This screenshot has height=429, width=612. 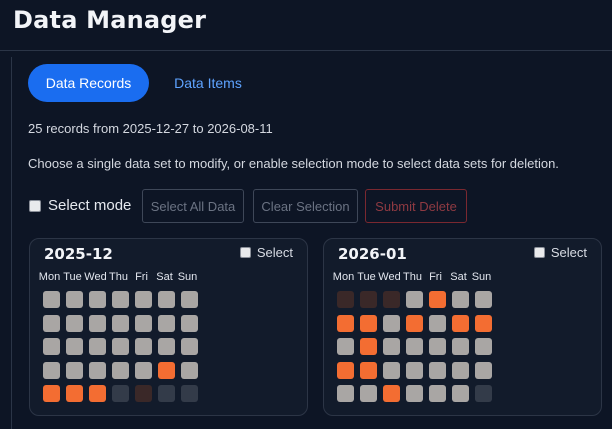 What do you see at coordinates (11, 243) in the screenshot?
I see `panel-border` at bounding box center [11, 243].